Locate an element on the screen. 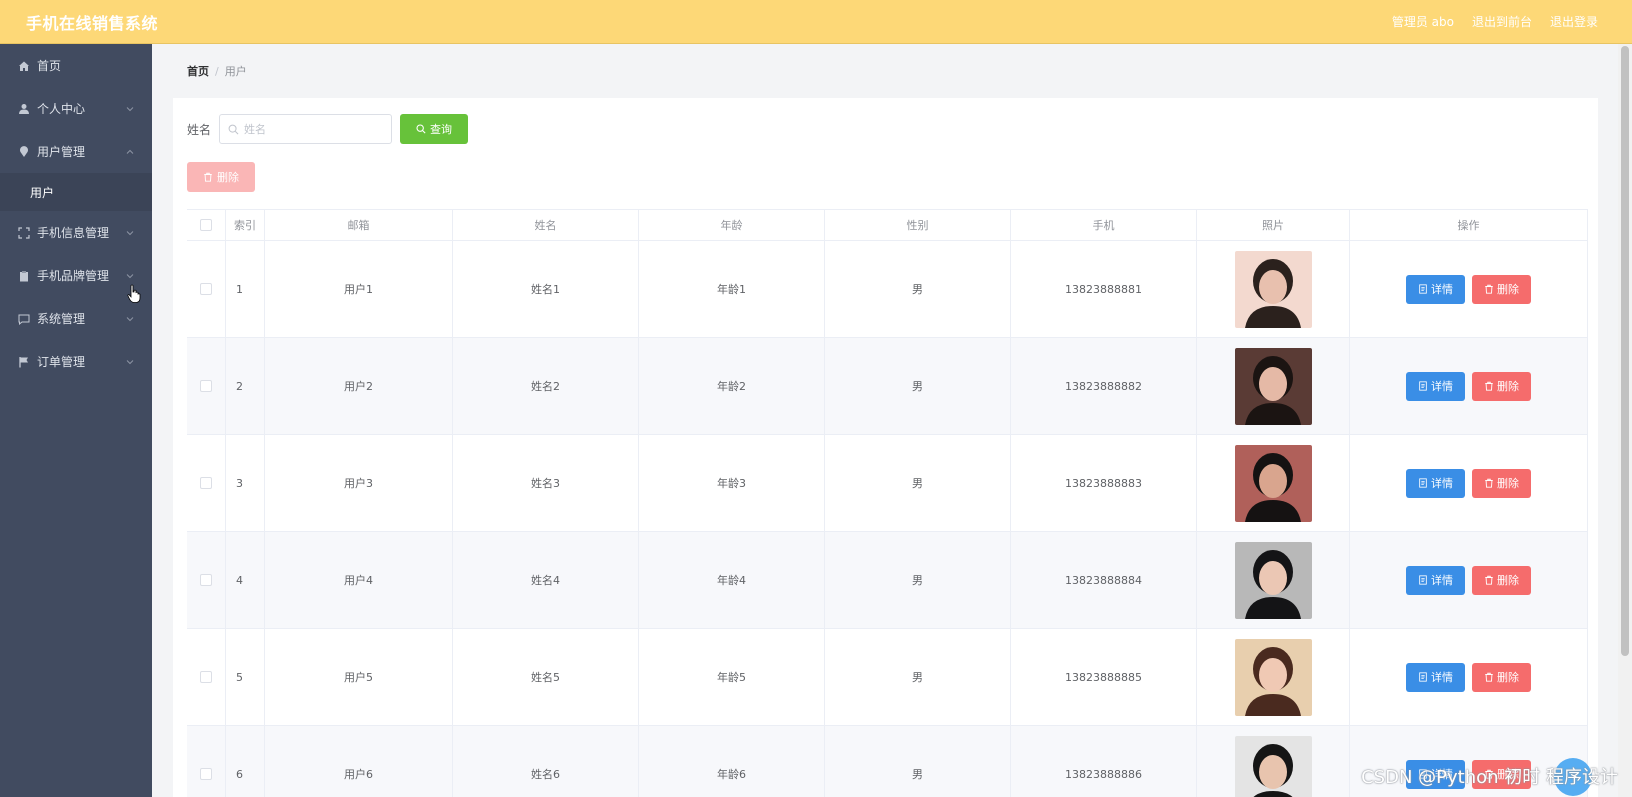 Image resolution: width=1632 pixels, height=797 pixels. sidebar-item-user-management: 用户管理 is located at coordinates (76, 151).